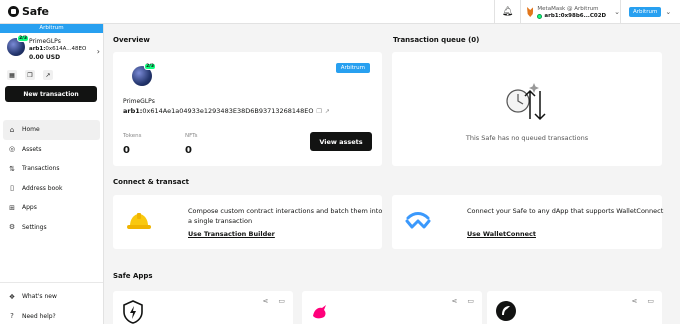 This screenshot has width=680, height=324. What do you see at coordinates (34, 227) in the screenshot?
I see `sidebar-item-label: Settings` at bounding box center [34, 227].